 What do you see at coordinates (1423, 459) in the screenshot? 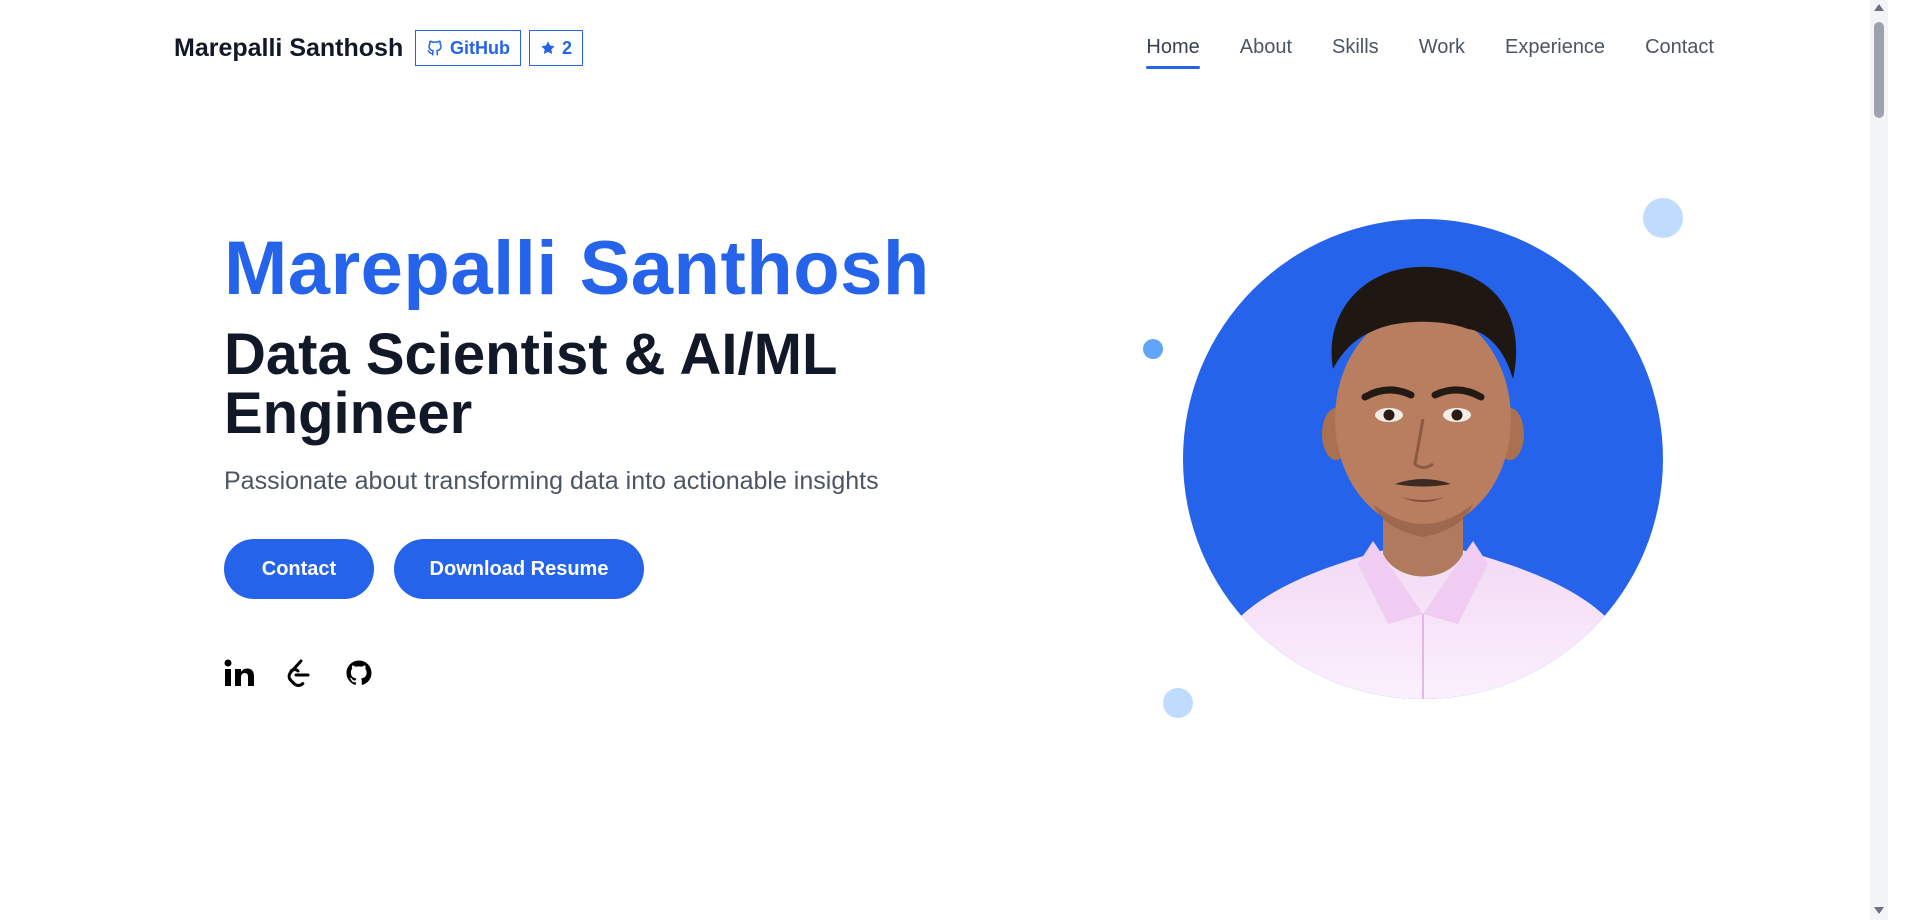
I see `profile-photo` at bounding box center [1423, 459].